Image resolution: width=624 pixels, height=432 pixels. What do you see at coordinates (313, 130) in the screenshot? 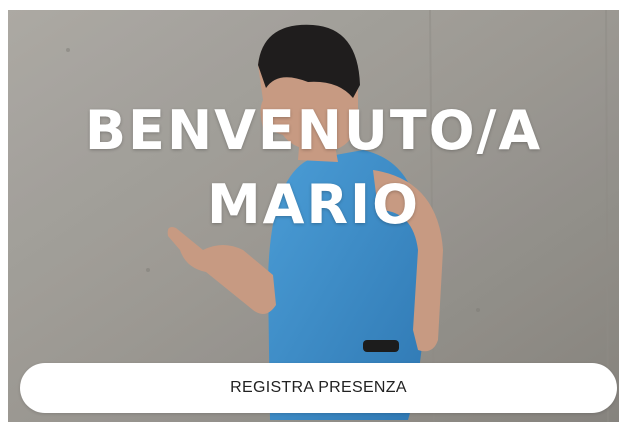
I see `welcome-line-1: BENVENUTO/A` at bounding box center [313, 130].